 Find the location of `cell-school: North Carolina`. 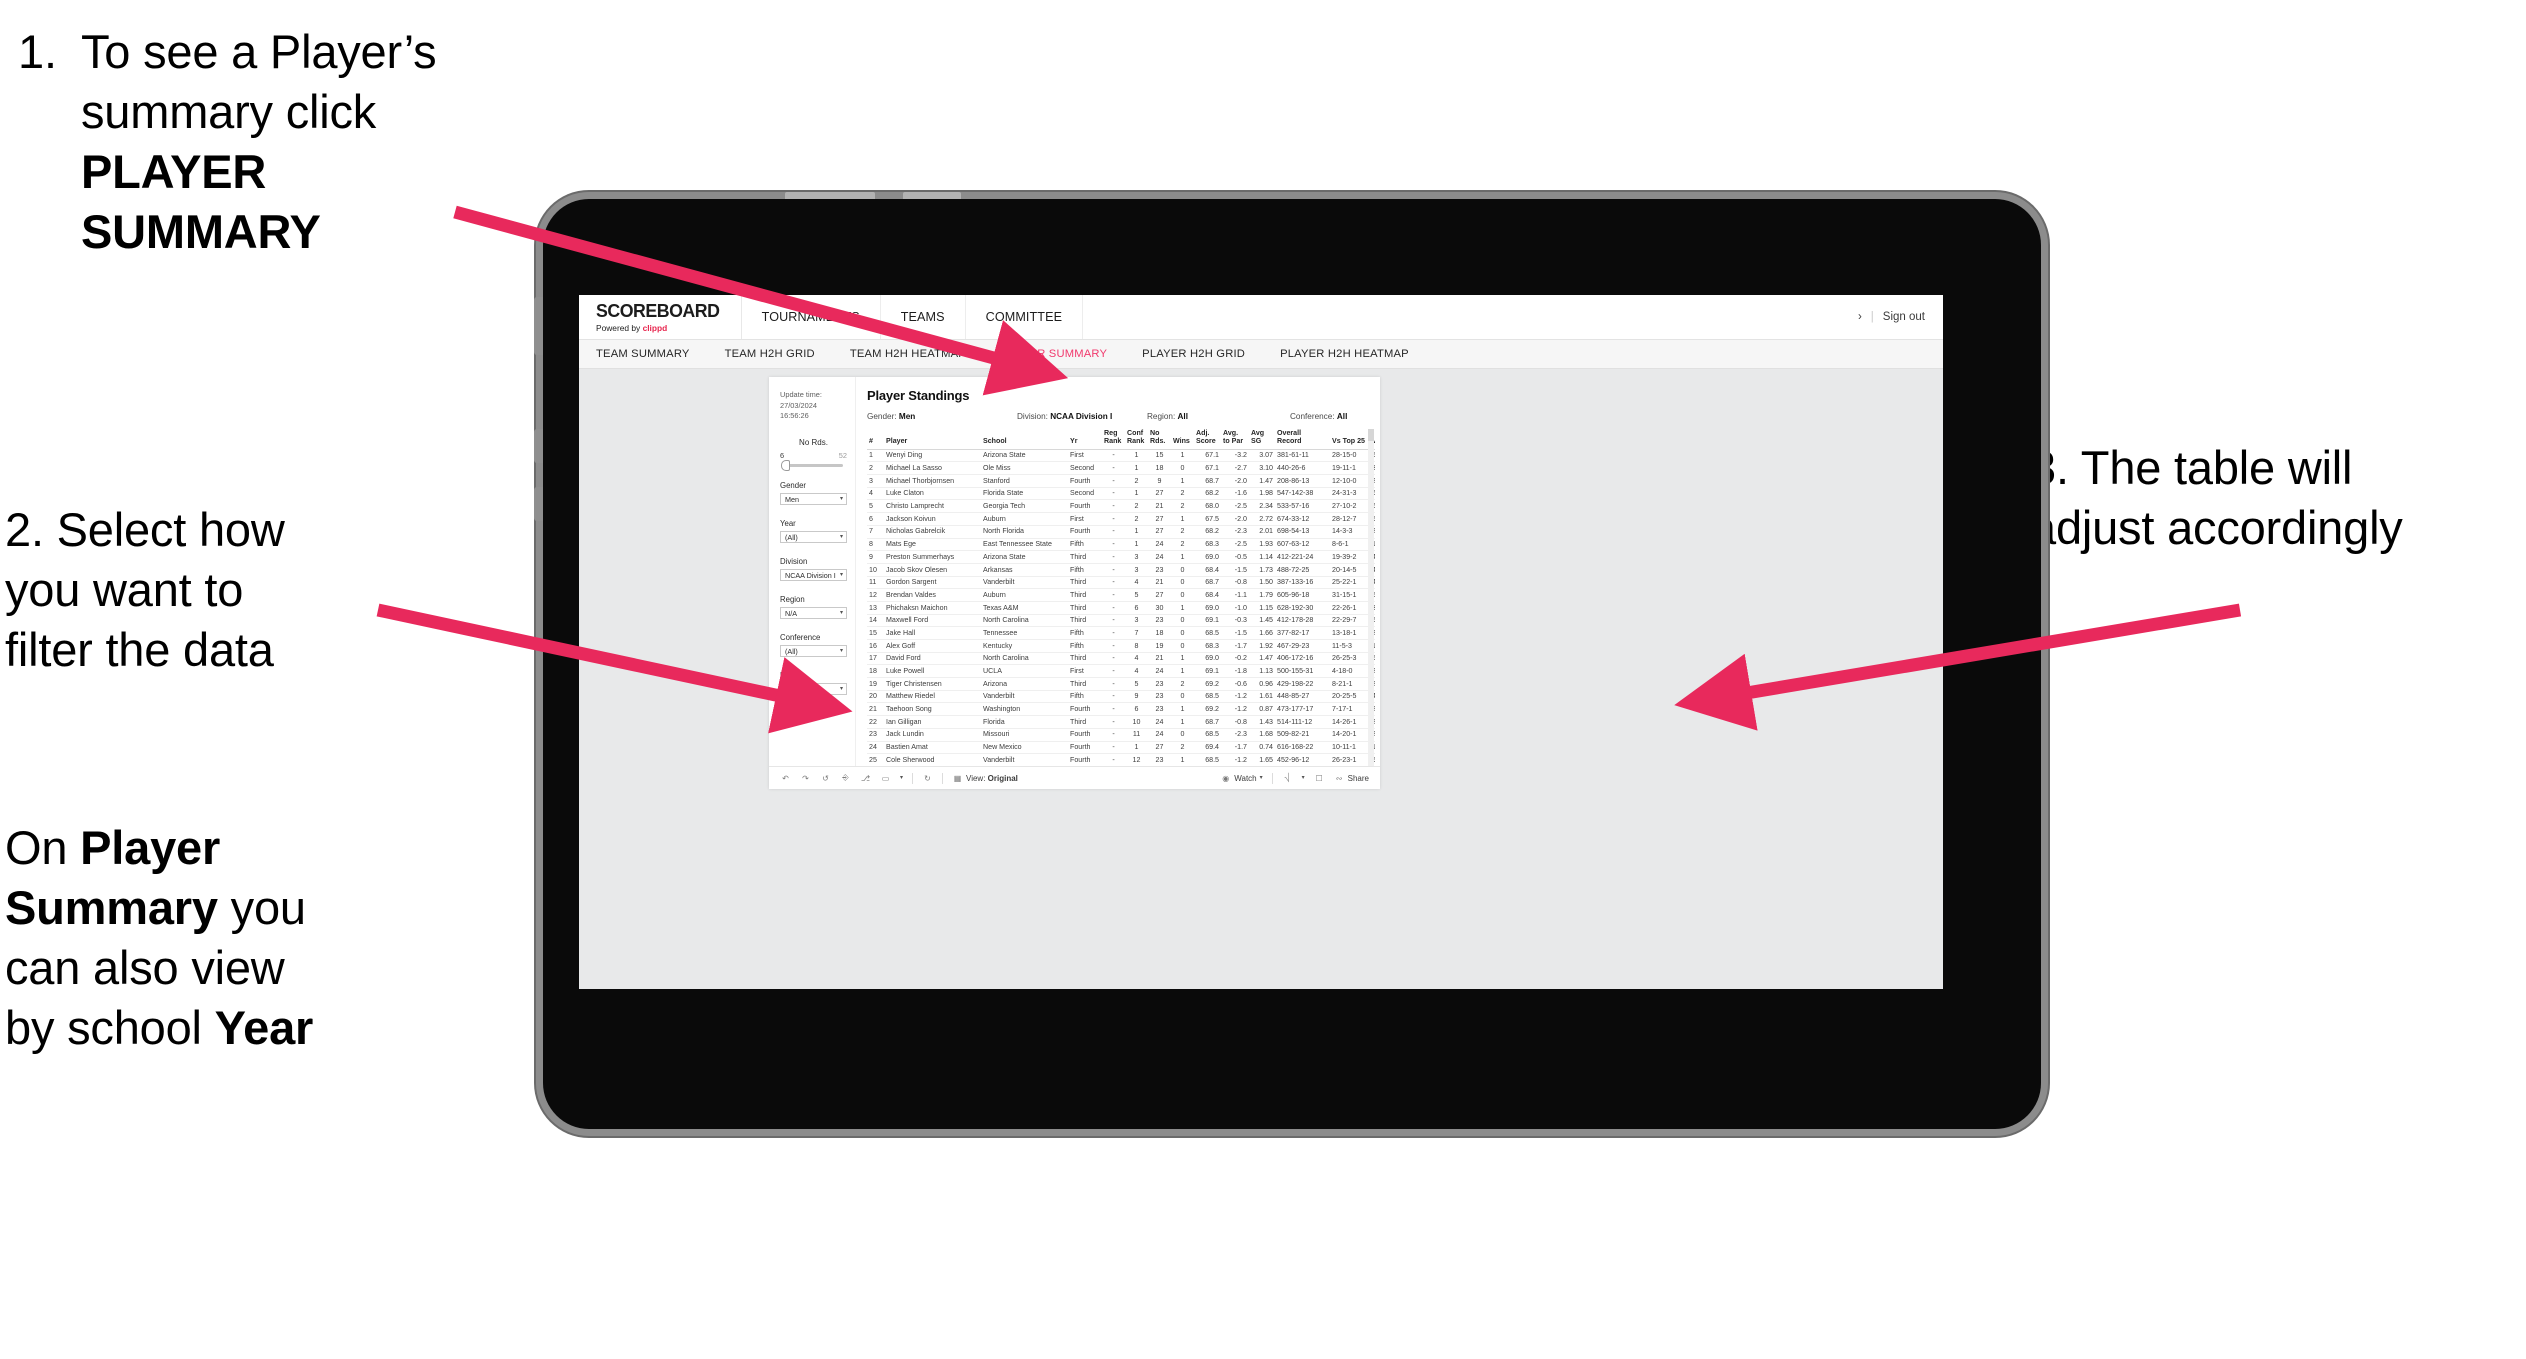

cell-school: North Carolina is located at coordinates (1024, 659).